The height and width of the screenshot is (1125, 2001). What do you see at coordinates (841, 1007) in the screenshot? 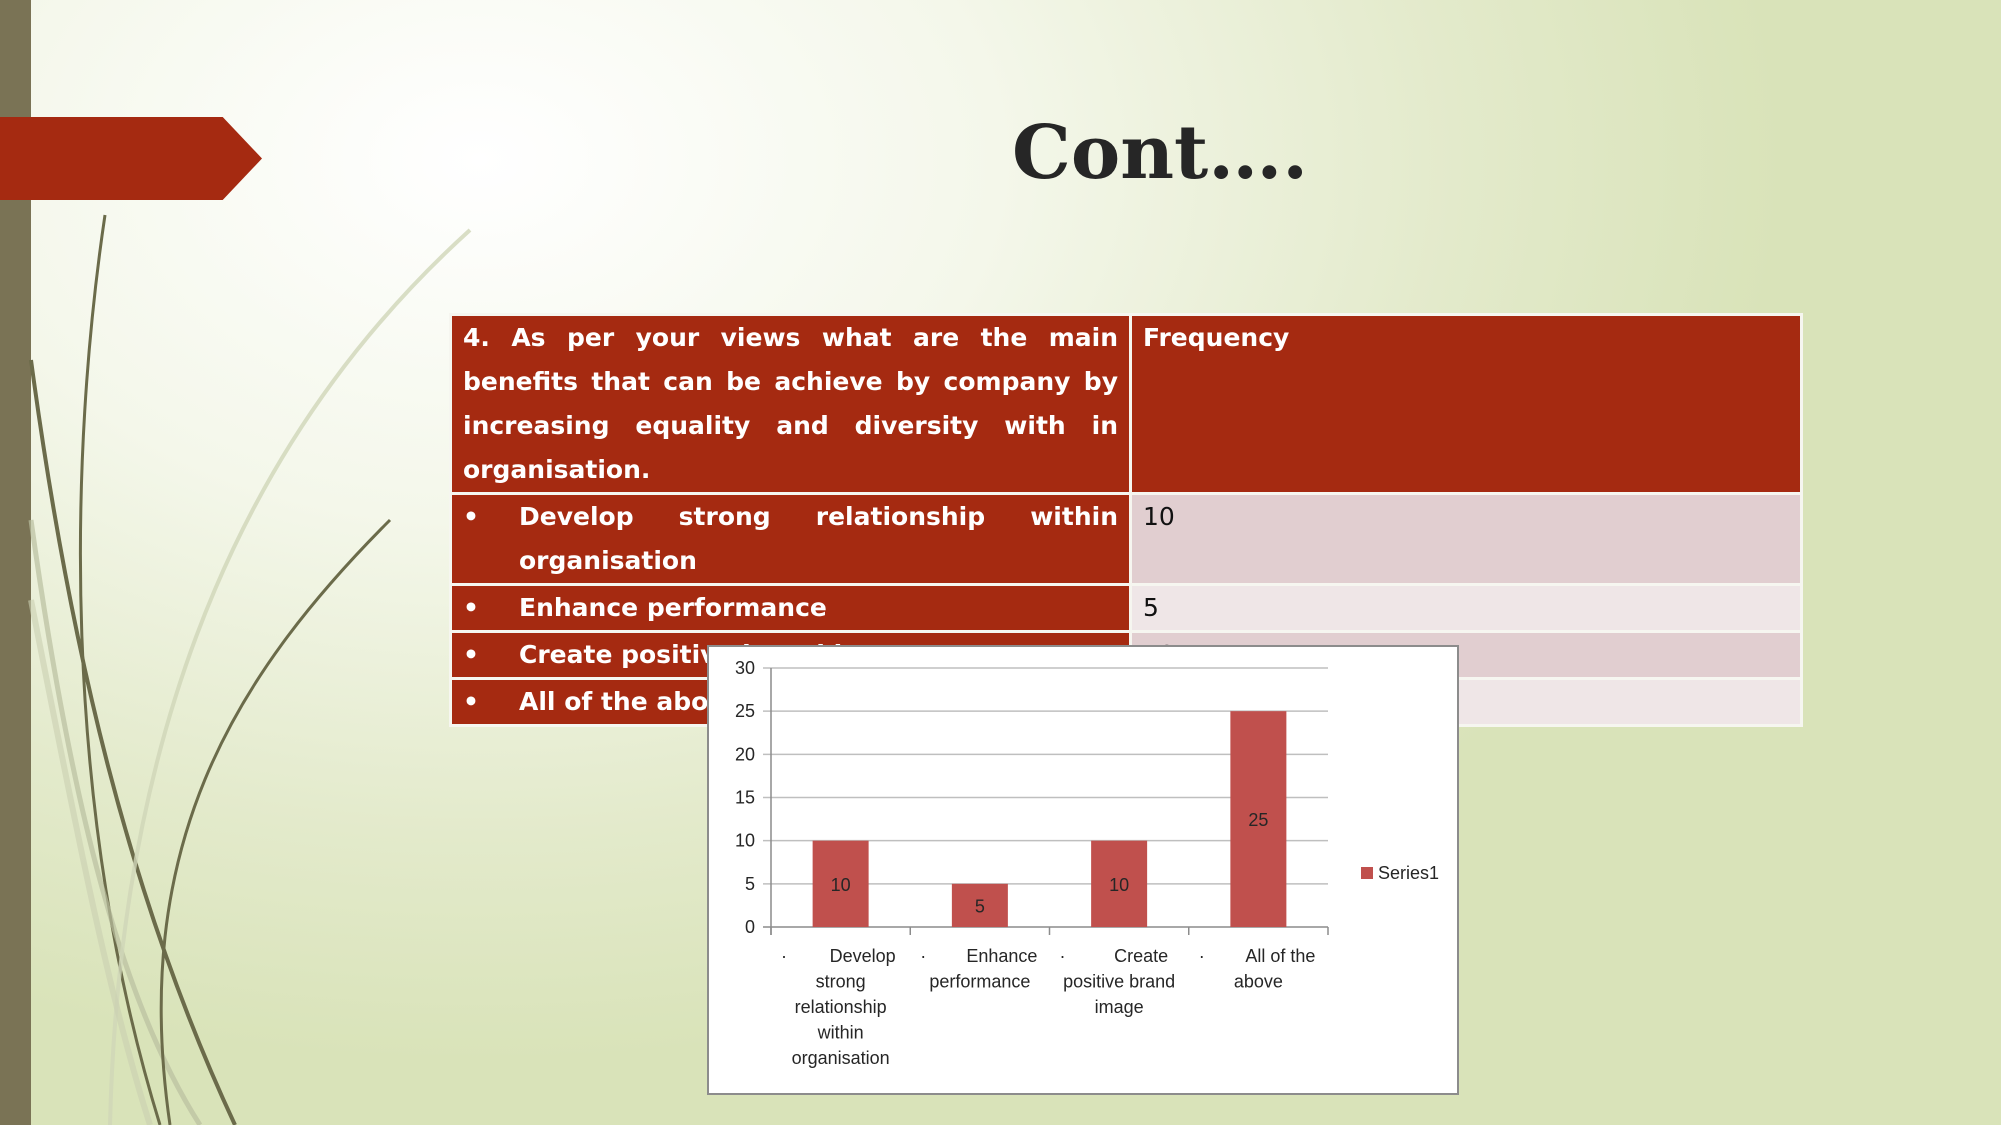
I see `x-tick-label: relationship` at bounding box center [841, 1007].